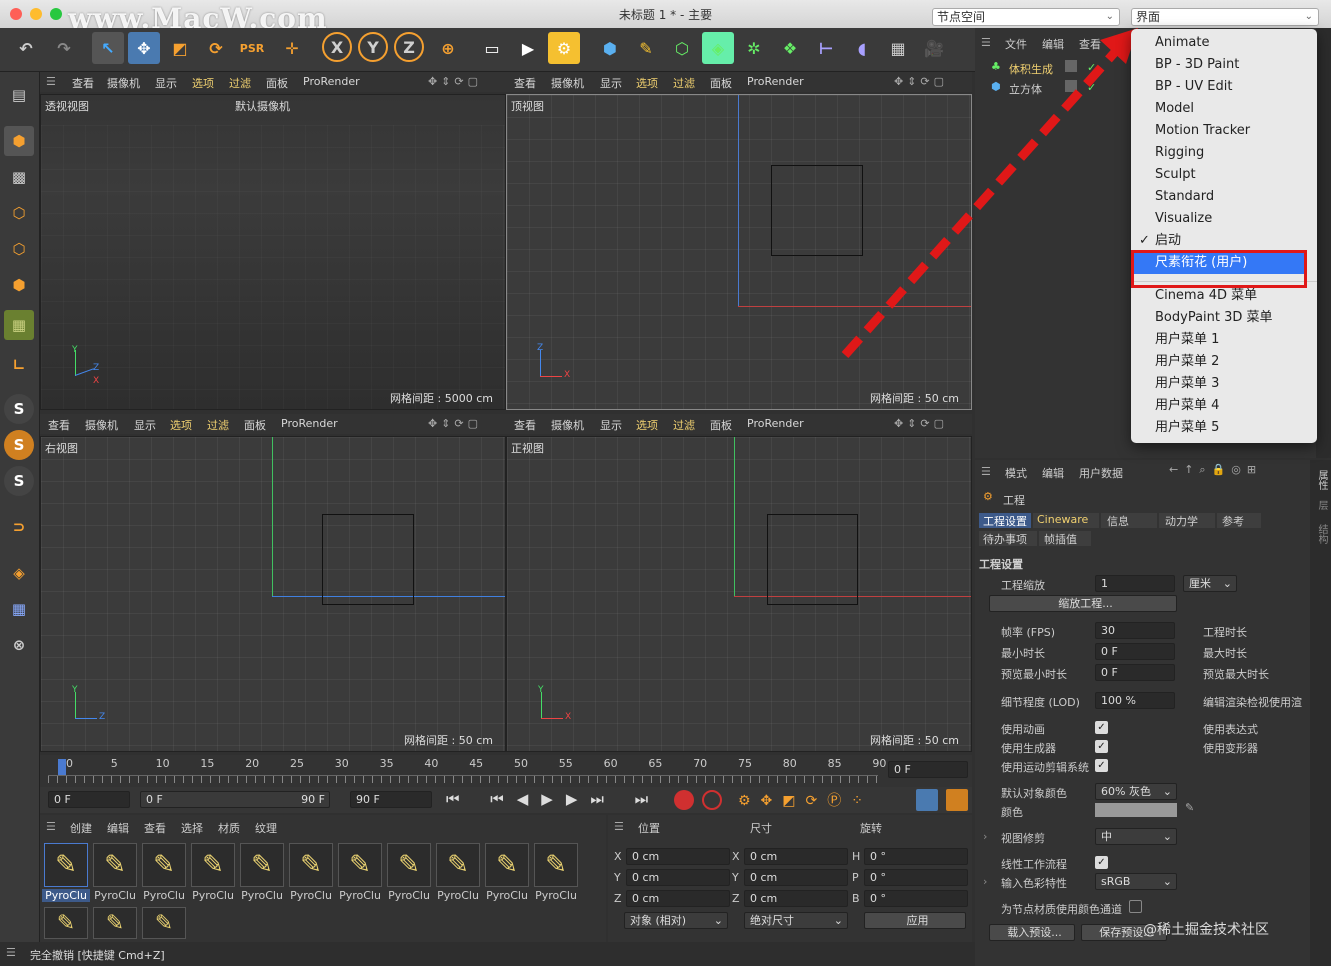 The image size is (1331, 966). Describe the element at coordinates (1214, 318) in the screenshot. I see `layout-menu-item: BodyPaint 3D 菜单` at that location.